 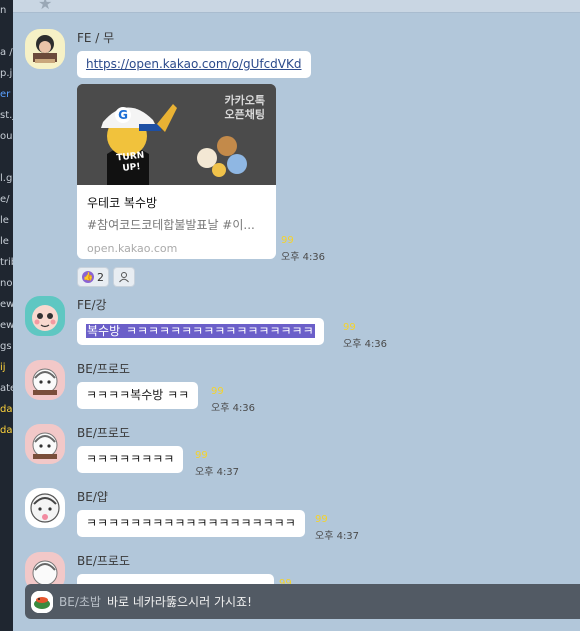 What do you see at coordinates (92, 497) in the screenshot?
I see `sender-name: BE/얍` at bounding box center [92, 497].